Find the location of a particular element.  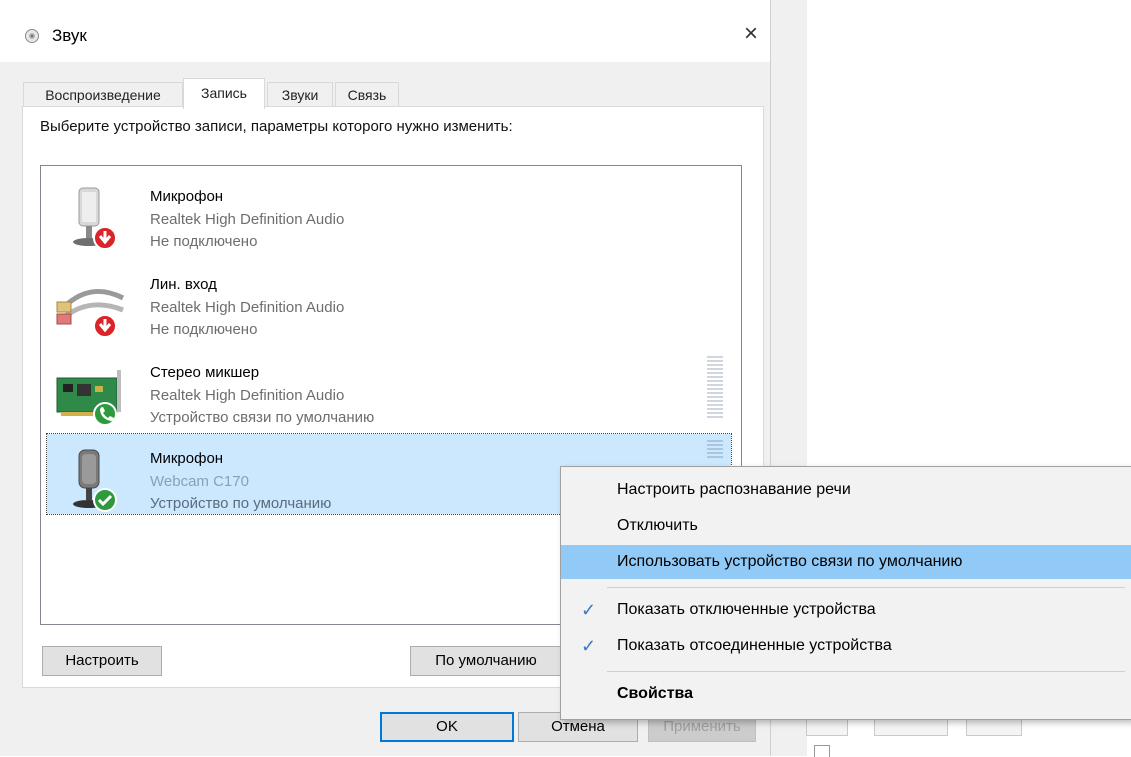

close-icon: × is located at coordinates (751, 34).